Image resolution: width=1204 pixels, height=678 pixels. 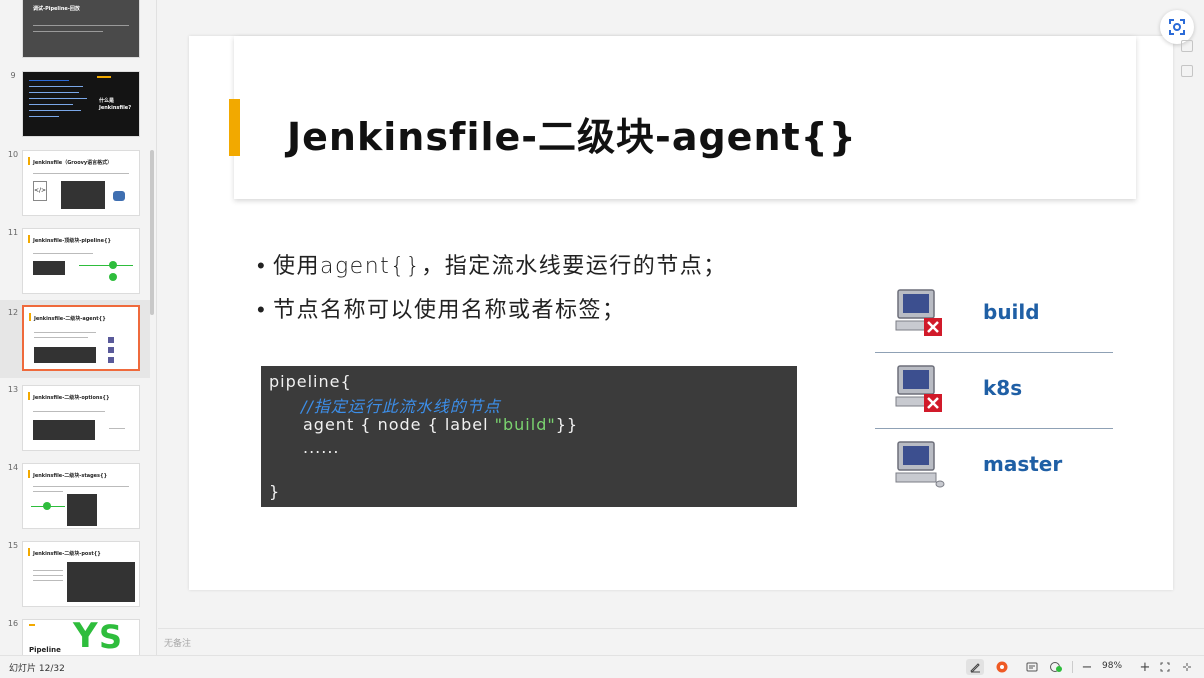 What do you see at coordinates (75, 32) in the screenshot?
I see `slide-thumb-8: 8 调试-Pipeline-回放` at bounding box center [75, 32].